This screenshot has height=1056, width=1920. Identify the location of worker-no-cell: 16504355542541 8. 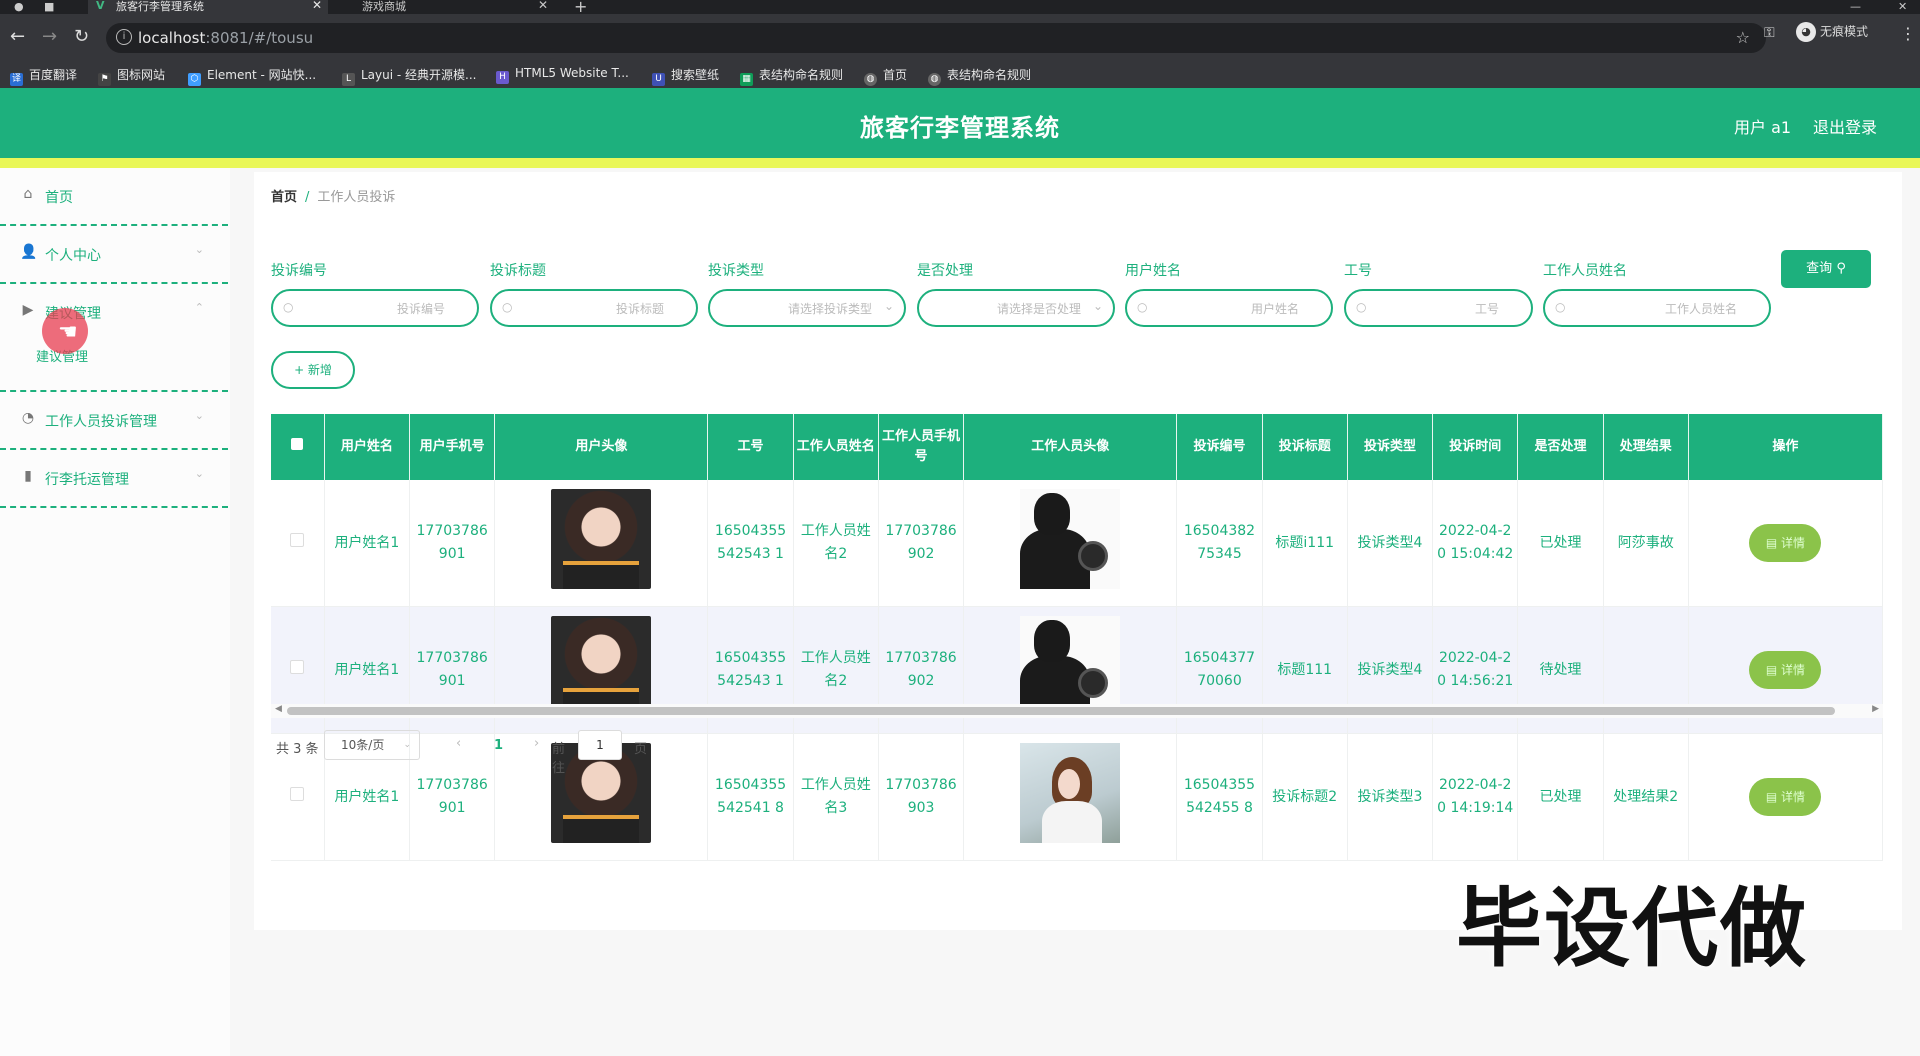
(750, 797).